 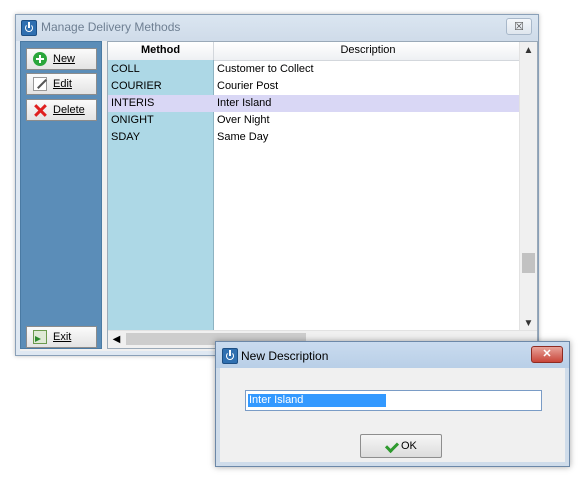 What do you see at coordinates (248, 86) in the screenshot?
I see `description-cell: Courier Post` at bounding box center [248, 86].